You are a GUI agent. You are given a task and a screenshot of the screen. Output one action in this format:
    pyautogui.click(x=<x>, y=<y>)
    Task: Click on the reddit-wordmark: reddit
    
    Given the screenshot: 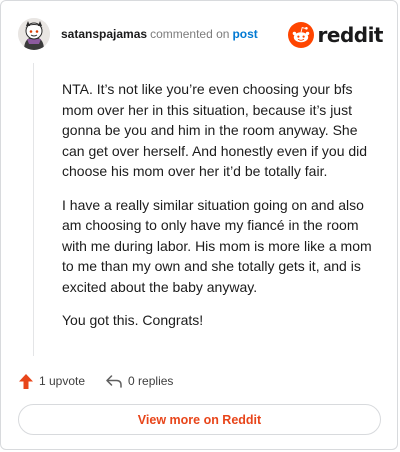 What is the action you would take?
    pyautogui.click(x=350, y=35)
    